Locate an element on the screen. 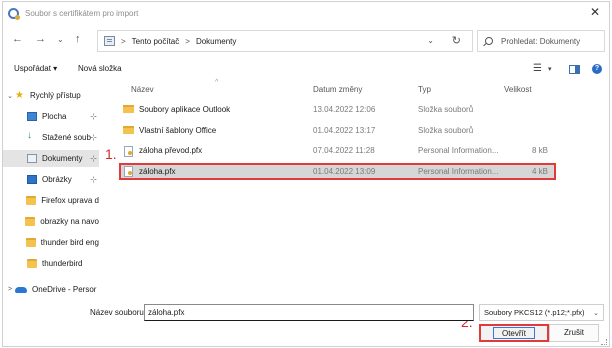  close-icon: ✕ is located at coordinates (595, 12).